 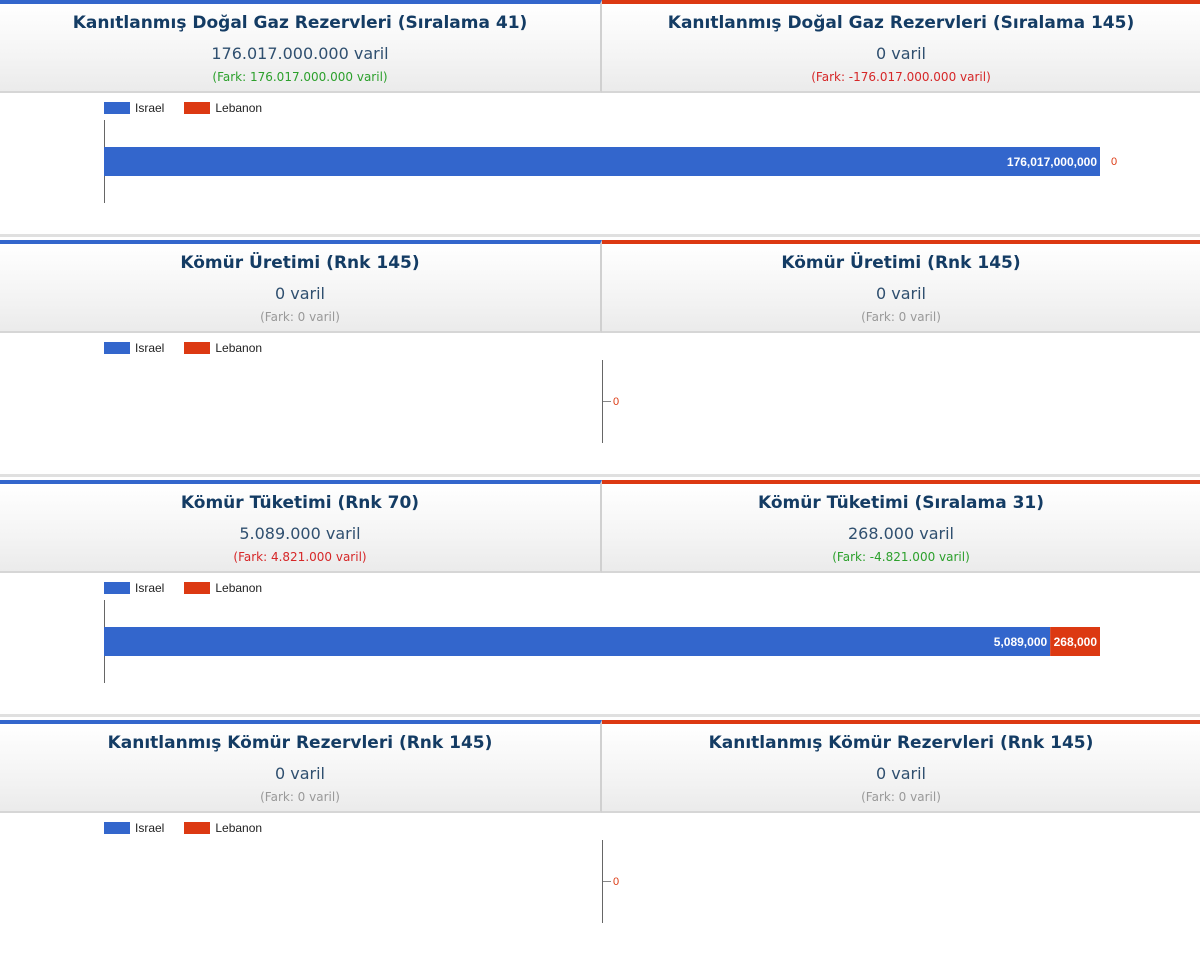 What do you see at coordinates (300, 53) in the screenshot?
I see `stat-value: 176.017.000.000 varil` at bounding box center [300, 53].